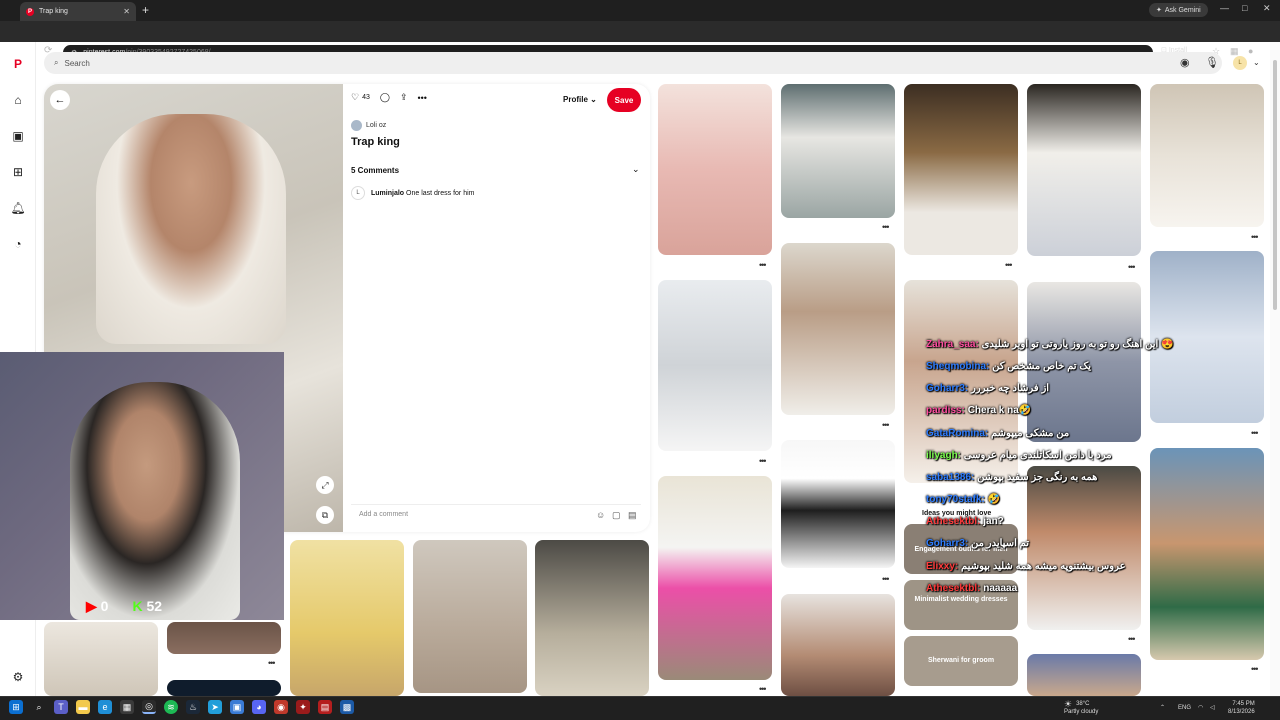  Describe the element at coordinates (616, 515) in the screenshot. I see `sticker-icon: ▢` at that location.